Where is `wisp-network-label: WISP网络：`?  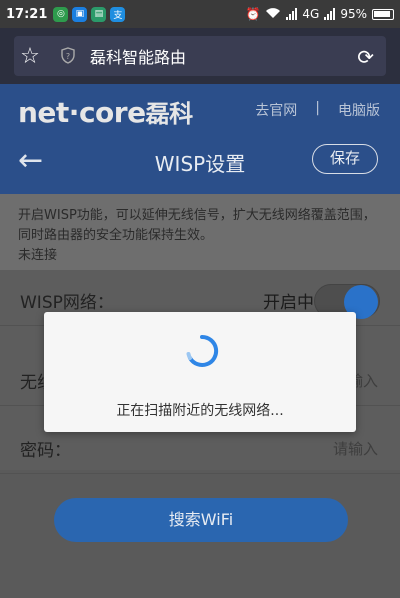 wisp-network-label: WISP网络： is located at coordinates (67, 303).